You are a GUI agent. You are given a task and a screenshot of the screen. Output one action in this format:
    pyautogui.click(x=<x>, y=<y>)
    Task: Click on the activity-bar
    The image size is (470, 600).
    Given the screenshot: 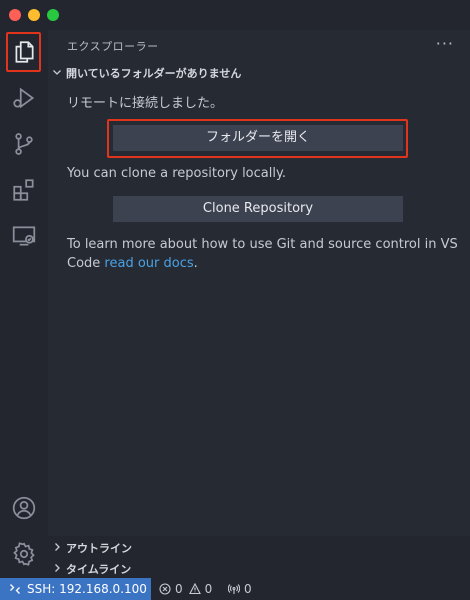 What is the action you would take?
    pyautogui.click(x=24, y=304)
    